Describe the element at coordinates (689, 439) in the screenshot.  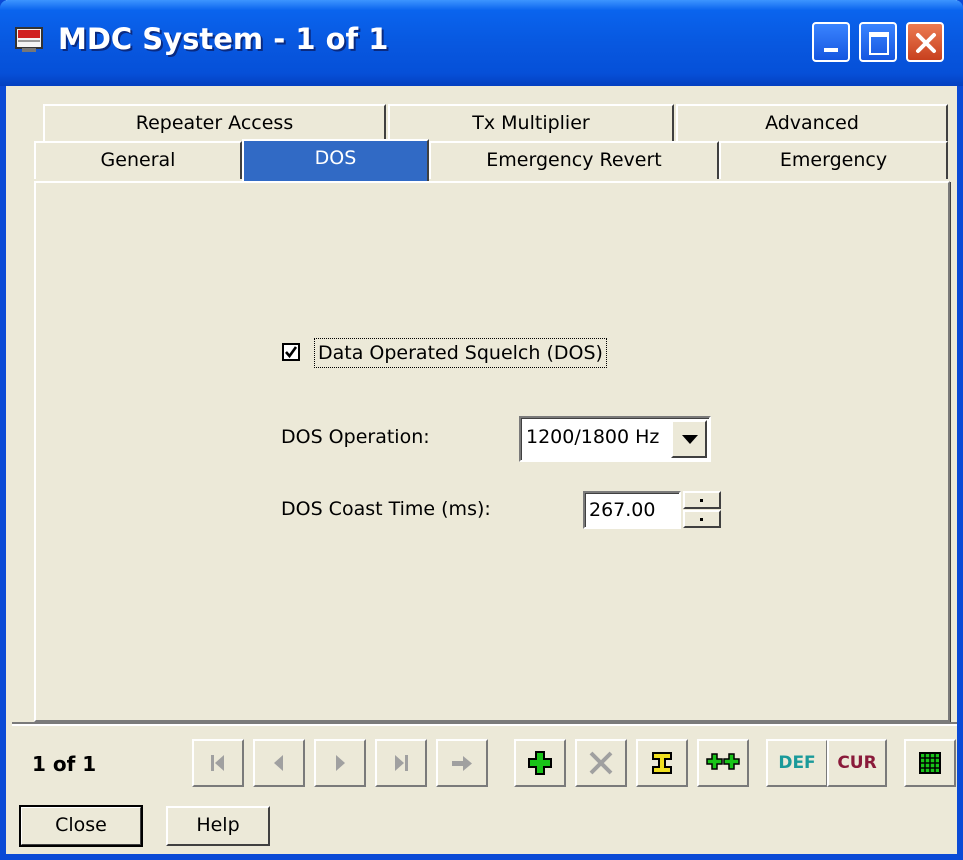
I see `dropdown-arrow-icon` at that location.